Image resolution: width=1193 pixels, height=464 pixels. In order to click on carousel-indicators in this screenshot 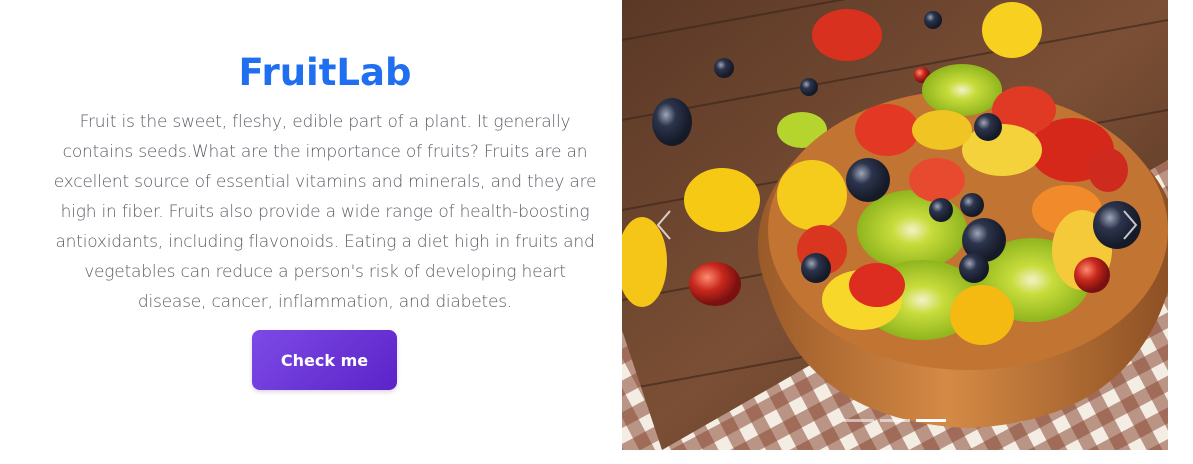, I will do `click(897, 423)`.